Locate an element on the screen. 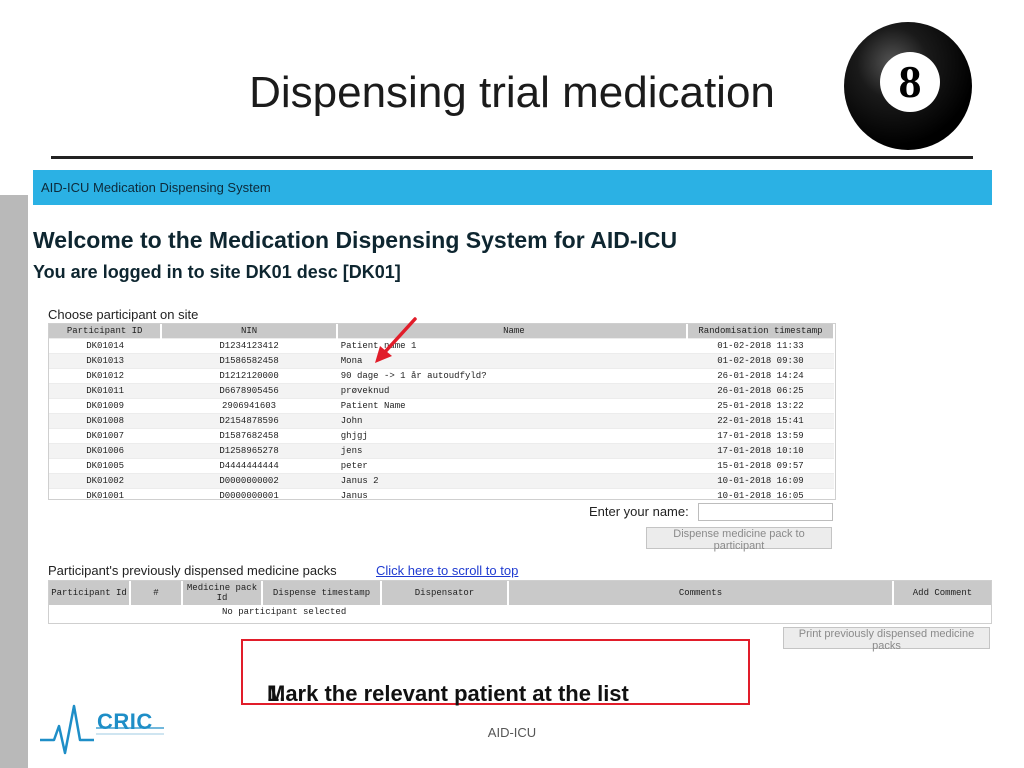  app-header: AID-ICU Medication Dispensing System is located at coordinates (512, 187).